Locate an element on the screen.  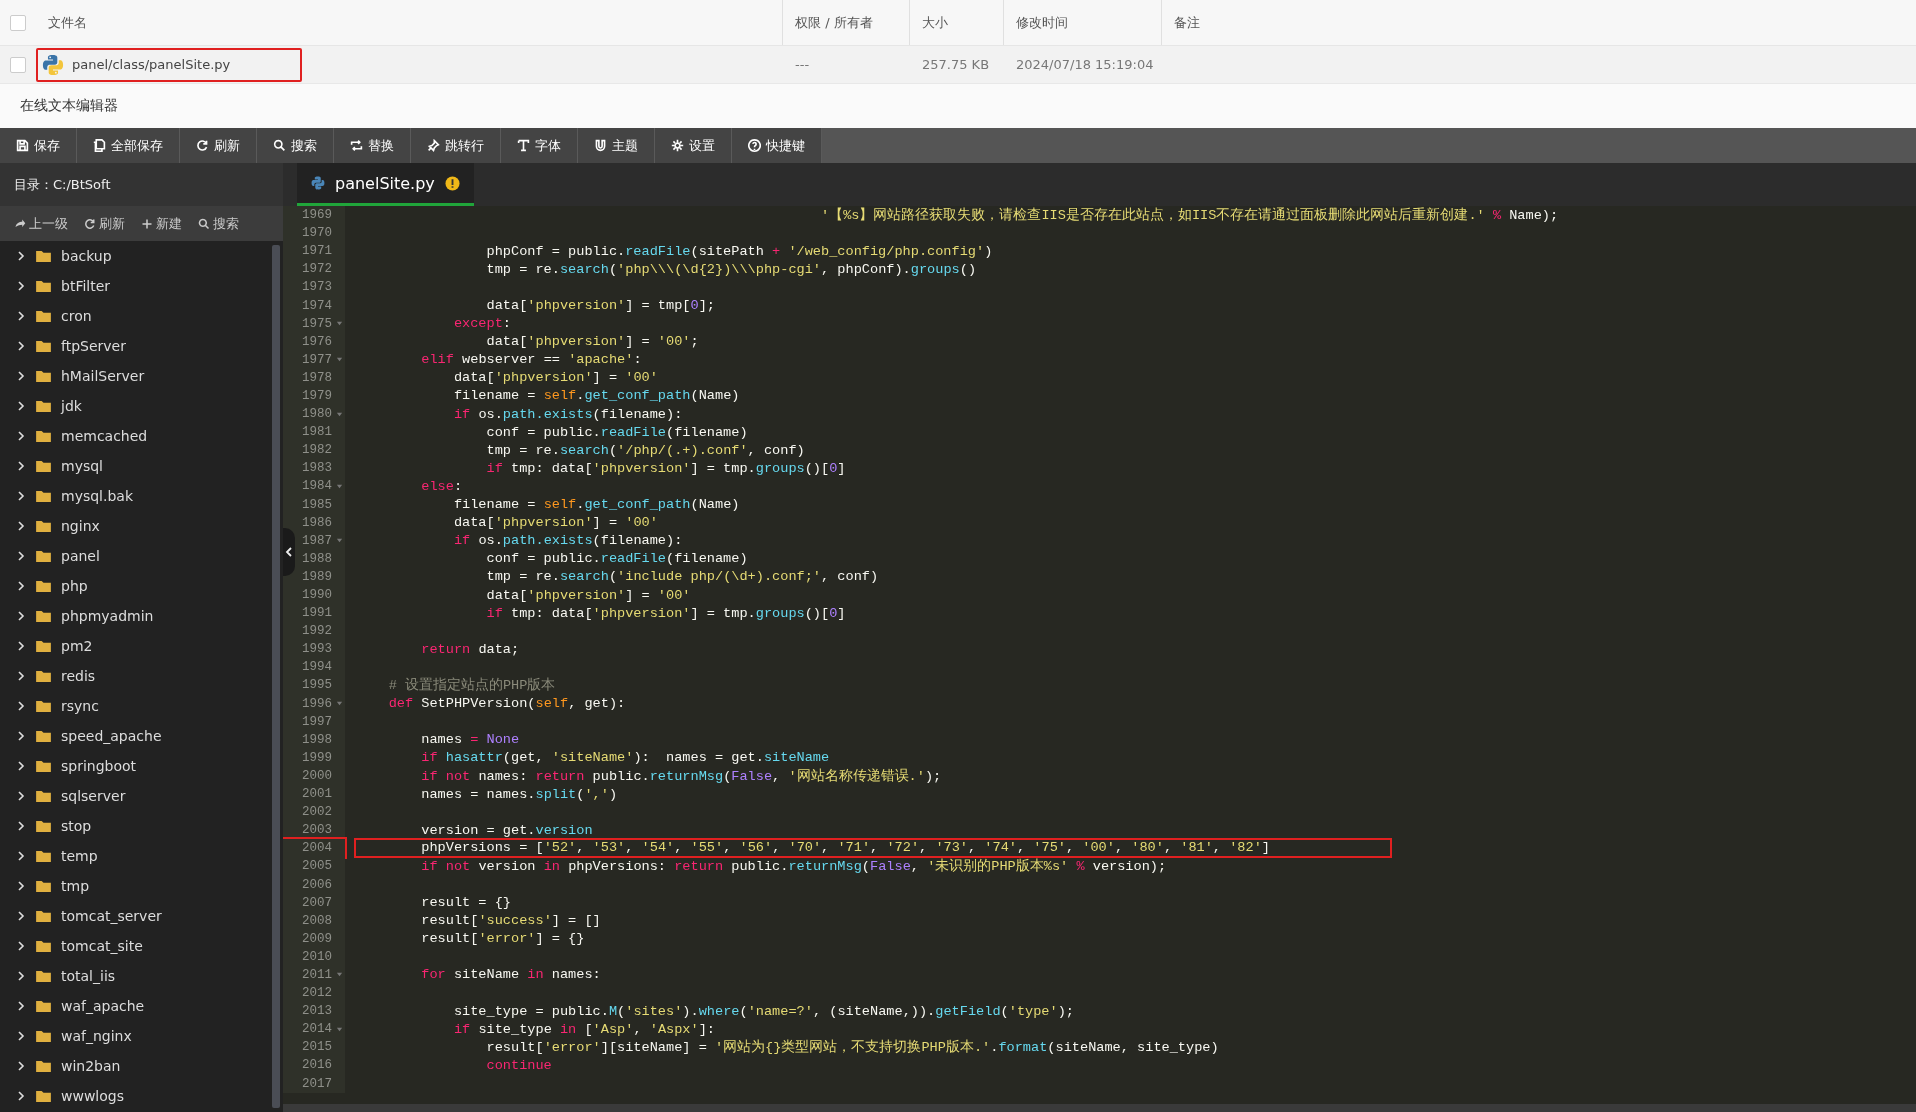
sidebar-action-button: 刷新 is located at coordinates (104, 223).